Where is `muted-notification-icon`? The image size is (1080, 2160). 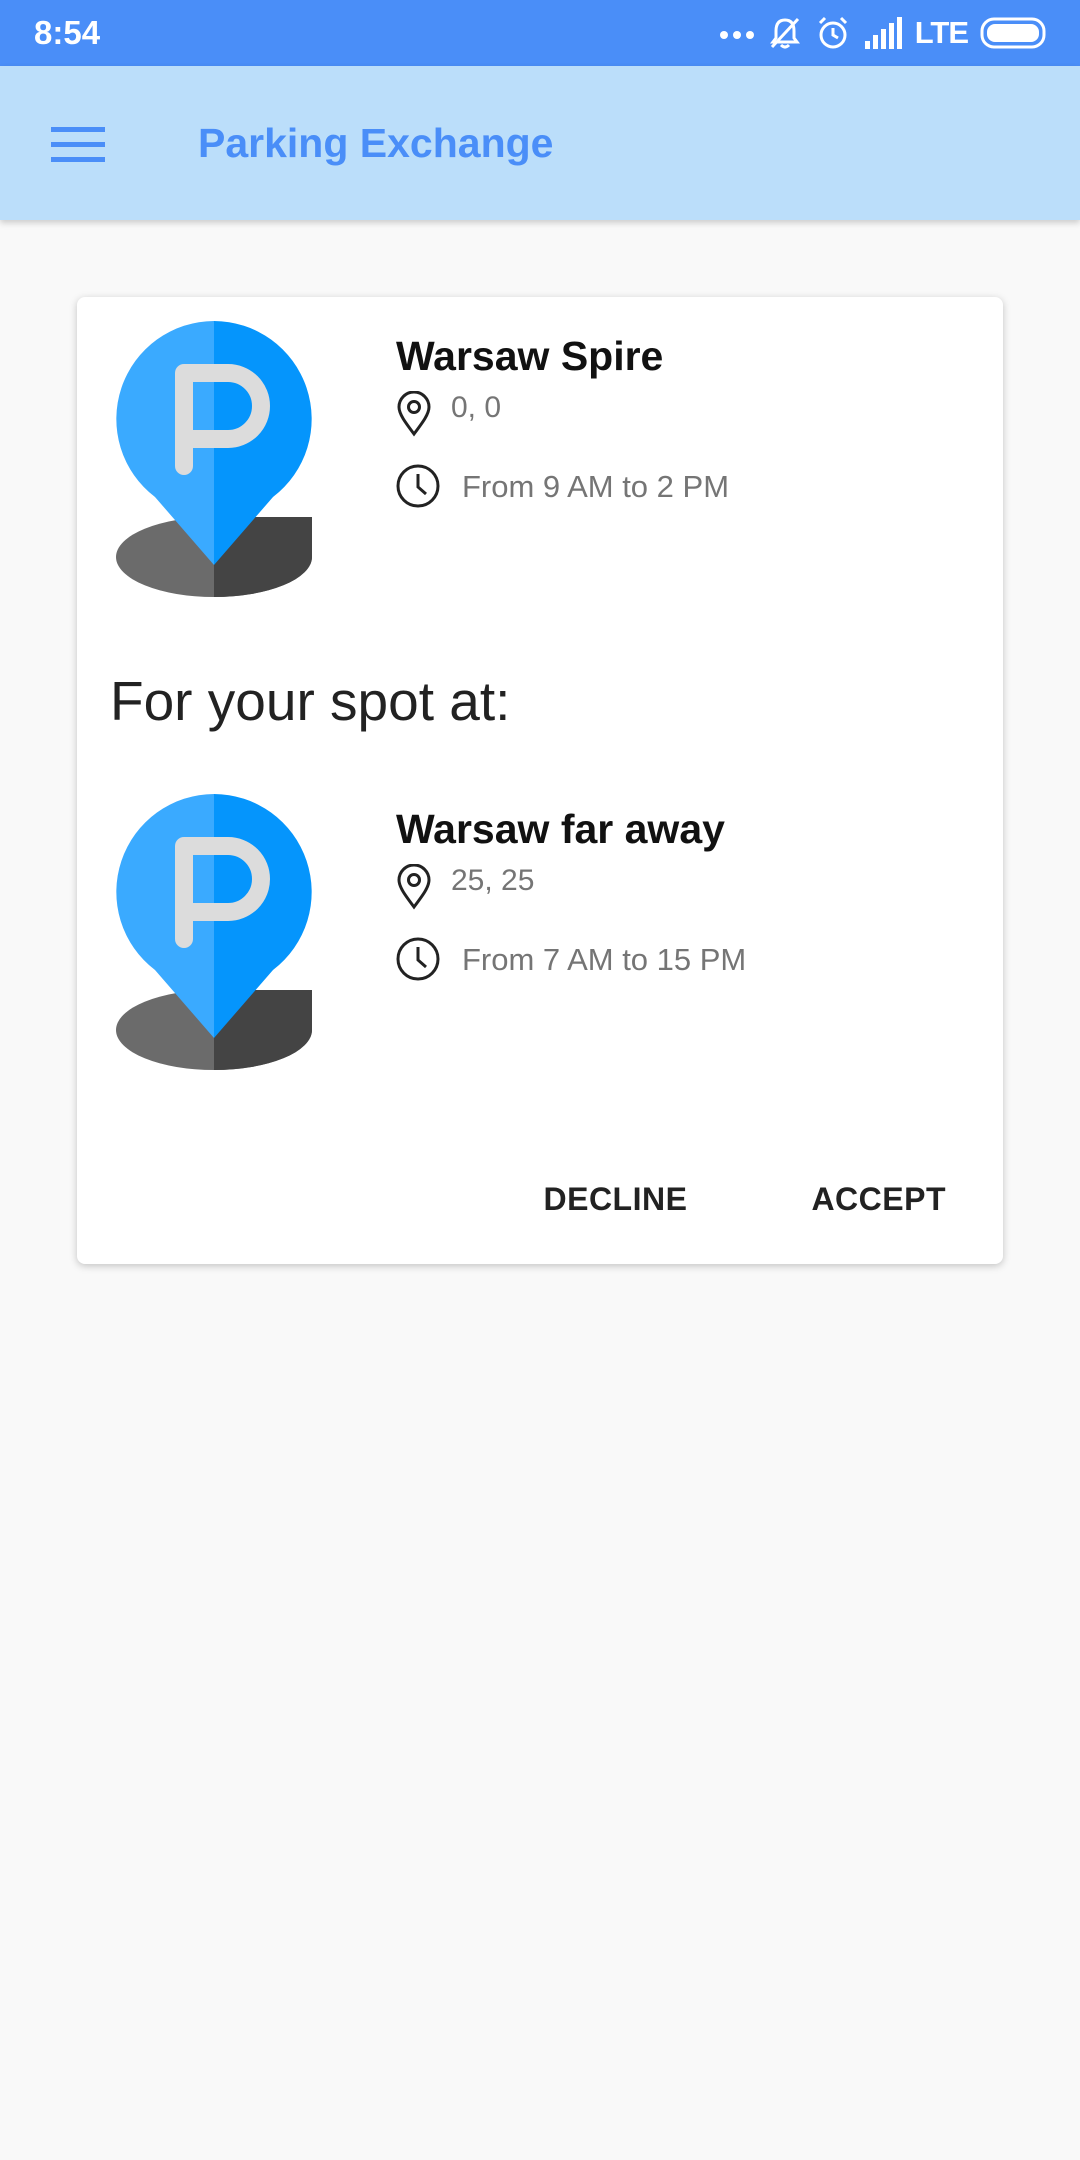
muted-notification-icon is located at coordinates (784, 33).